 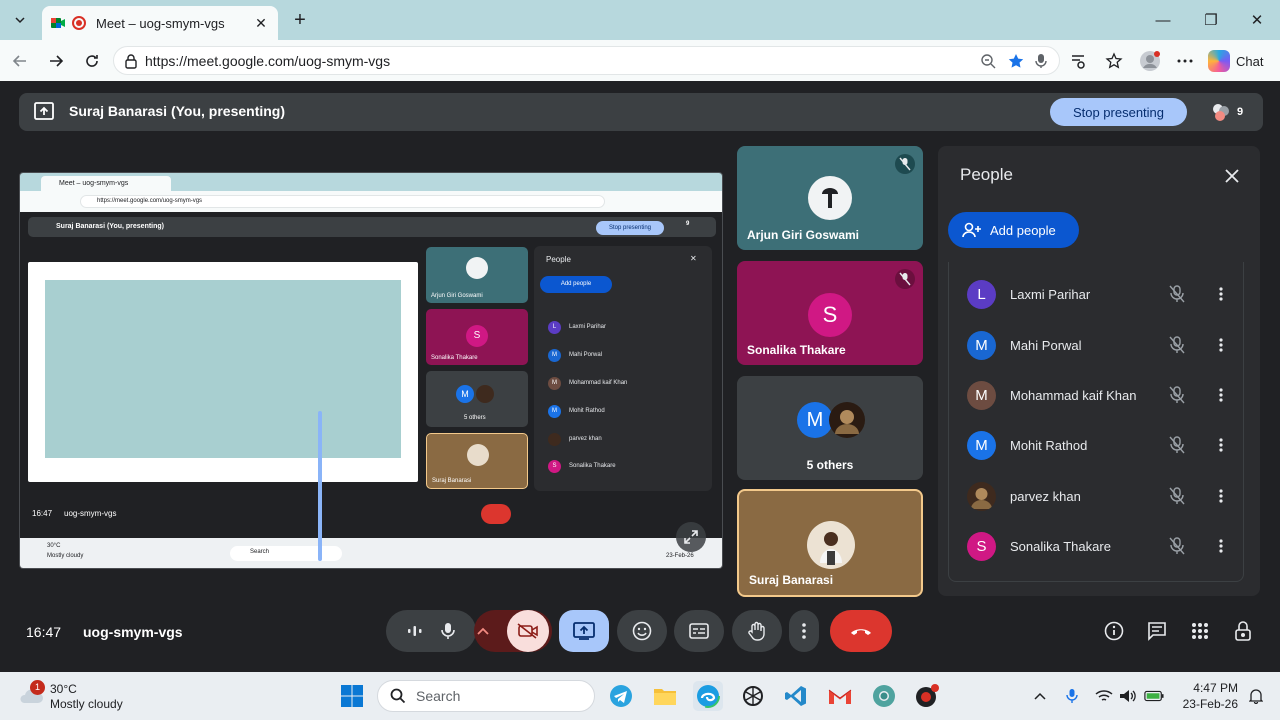 I want to click on wifi-icon, so click(x=1104, y=696).